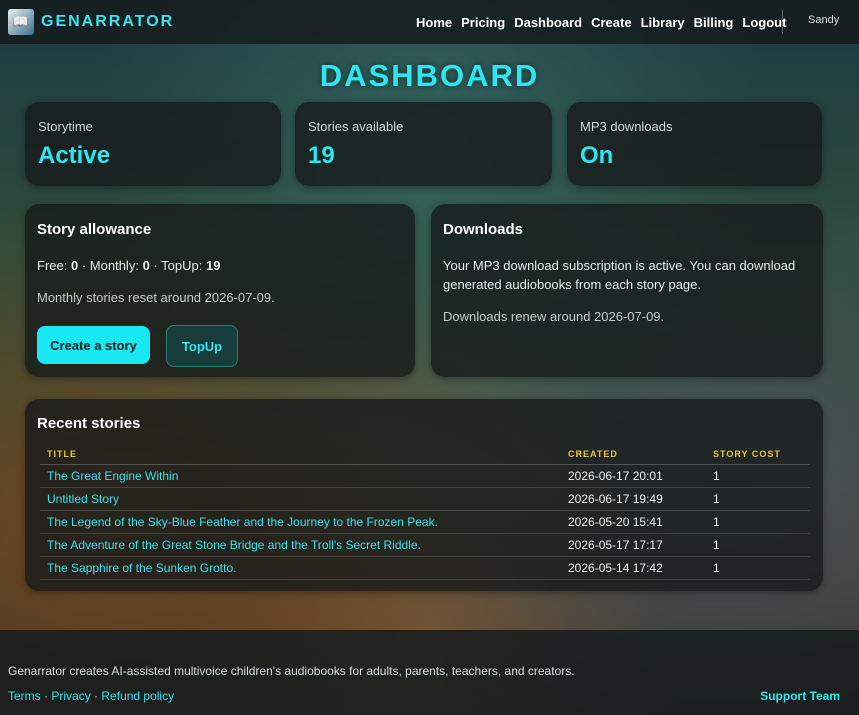 The image size is (859, 715). I want to click on column-header-created: CREATED, so click(633, 454).